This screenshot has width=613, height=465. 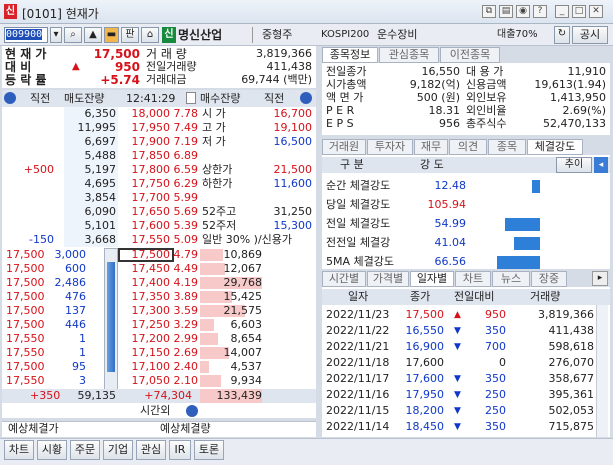 What do you see at coordinates (191, 98) in the screenshot?
I see `time-toggle-icon` at bounding box center [191, 98].